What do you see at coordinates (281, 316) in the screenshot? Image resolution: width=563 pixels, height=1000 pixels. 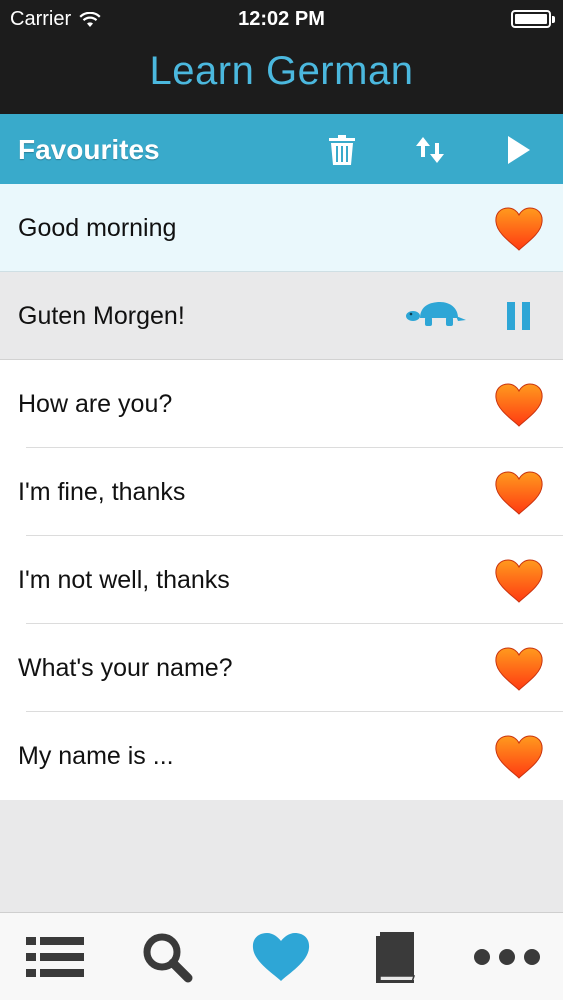 I see `translation-row: Guten Morgen!` at bounding box center [281, 316].